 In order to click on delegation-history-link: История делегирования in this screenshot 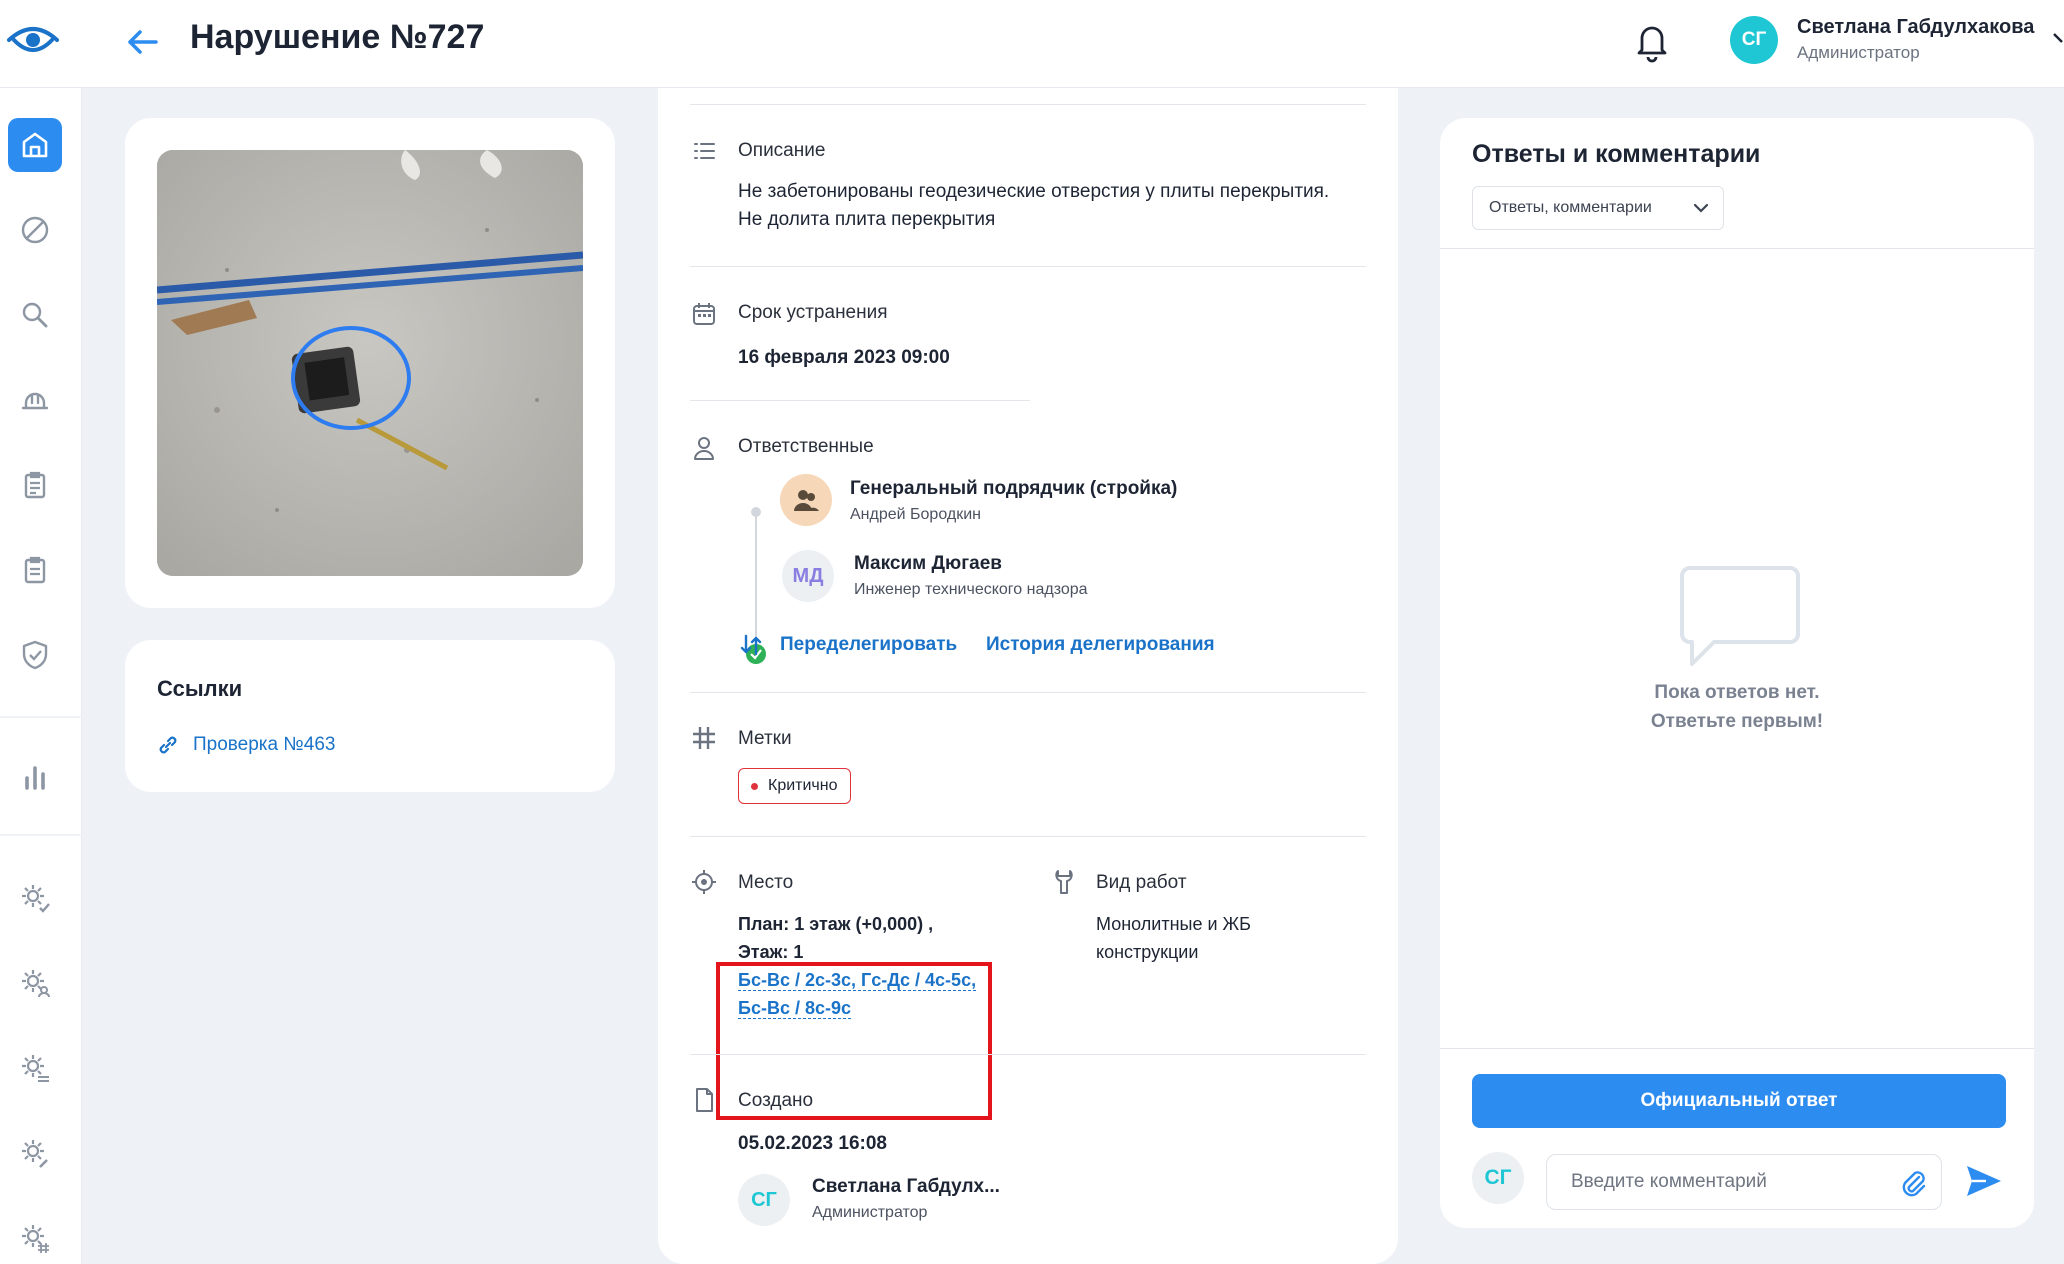, I will do `click(1100, 645)`.